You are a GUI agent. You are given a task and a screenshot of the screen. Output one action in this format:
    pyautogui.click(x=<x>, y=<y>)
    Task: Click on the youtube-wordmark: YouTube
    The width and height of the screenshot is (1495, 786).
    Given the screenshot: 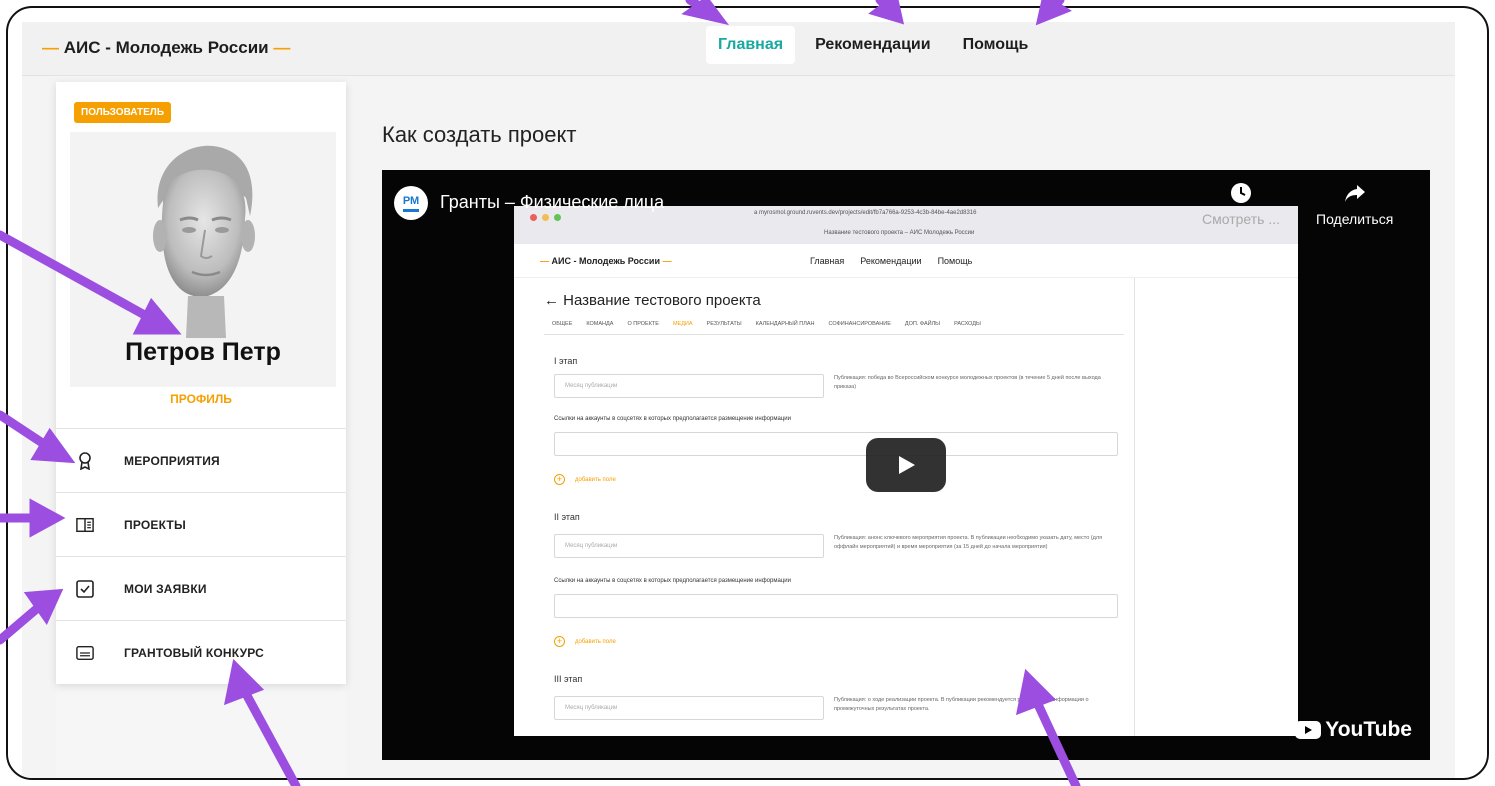 What is the action you would take?
    pyautogui.click(x=1368, y=729)
    